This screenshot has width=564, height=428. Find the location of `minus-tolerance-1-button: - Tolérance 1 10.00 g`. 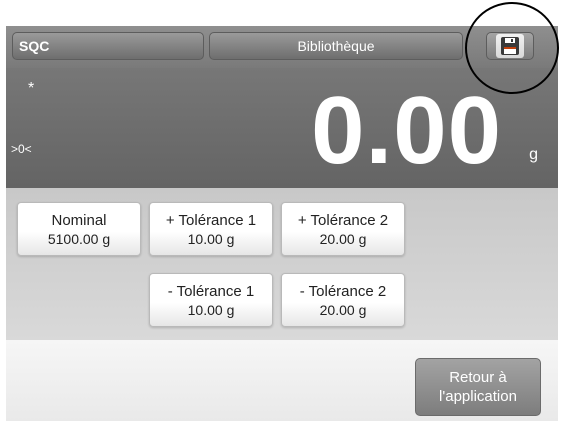

minus-tolerance-1-button: - Tolérance 1 10.00 g is located at coordinates (211, 300).